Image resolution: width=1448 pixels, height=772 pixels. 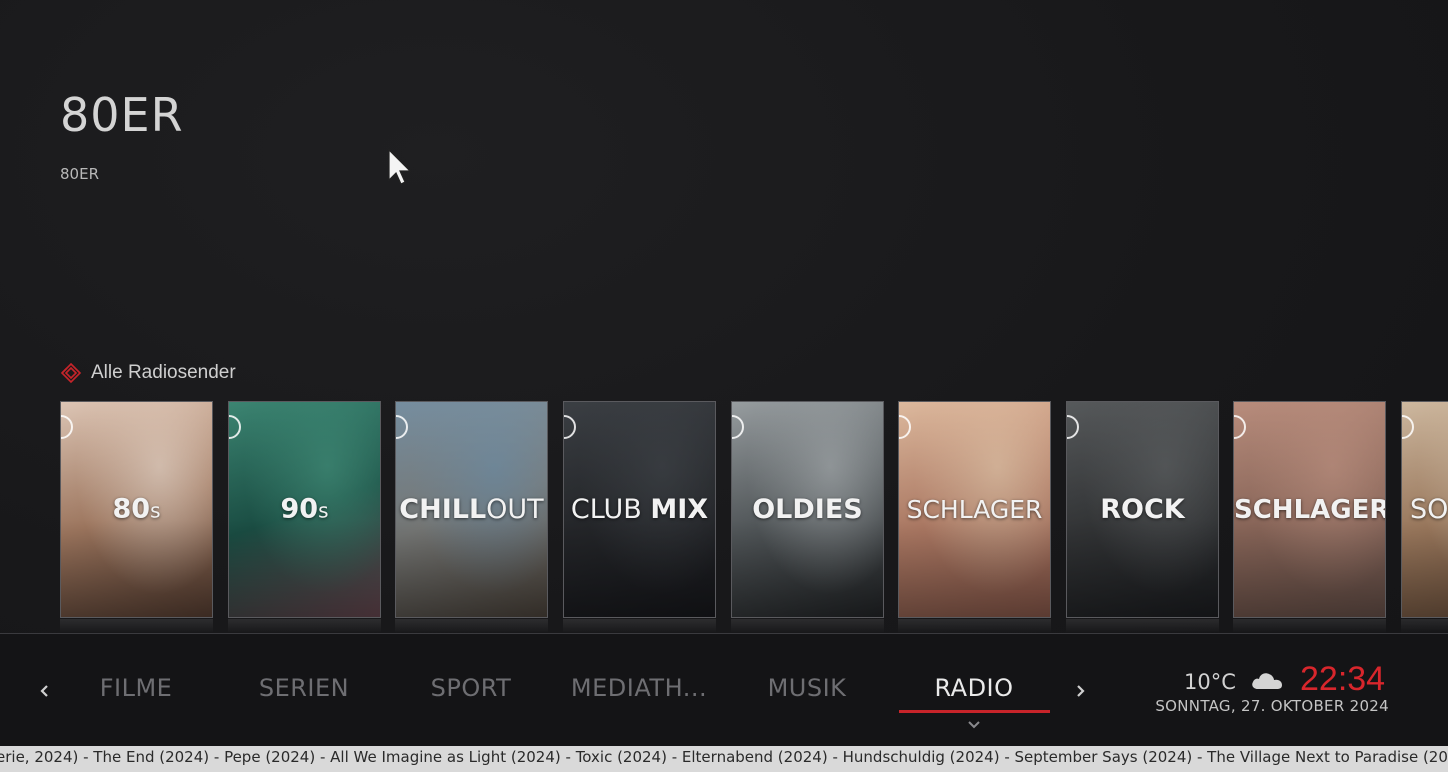 What do you see at coordinates (136, 688) in the screenshot?
I see `nav-item-filme: FILME` at bounding box center [136, 688].